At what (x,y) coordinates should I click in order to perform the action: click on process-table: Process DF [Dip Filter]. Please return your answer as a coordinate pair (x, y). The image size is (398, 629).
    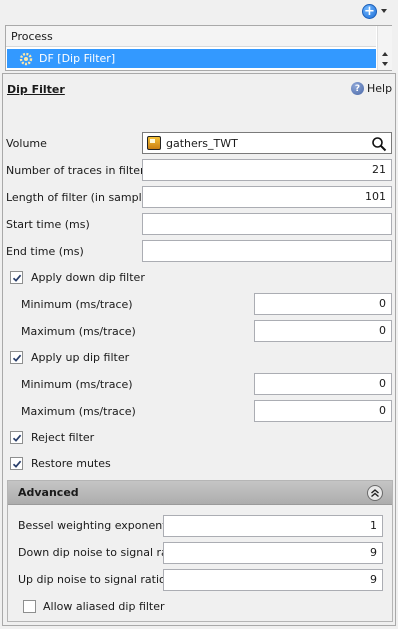
    Looking at the image, I should click on (198, 48).